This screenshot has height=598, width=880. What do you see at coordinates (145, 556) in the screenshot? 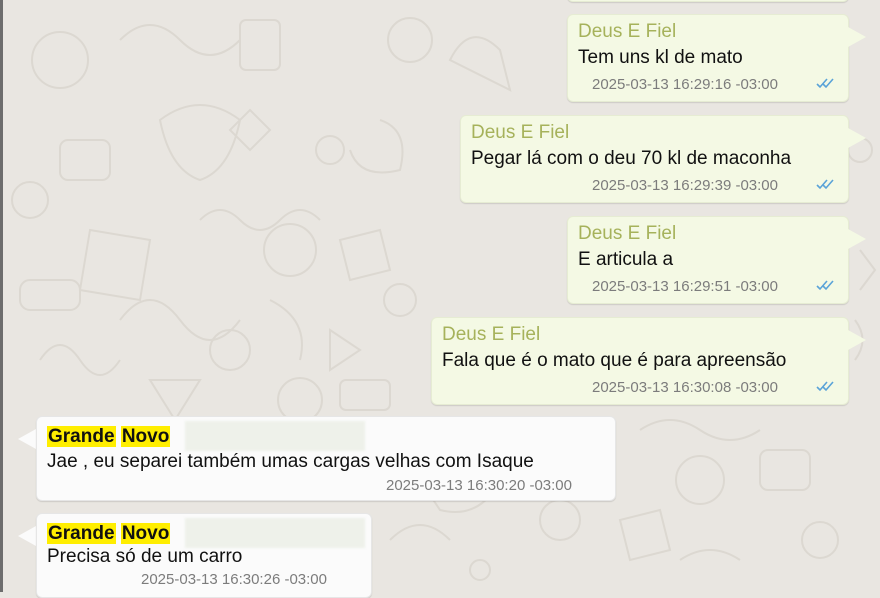
I see `message-text: Precisa só de um carro` at bounding box center [145, 556].